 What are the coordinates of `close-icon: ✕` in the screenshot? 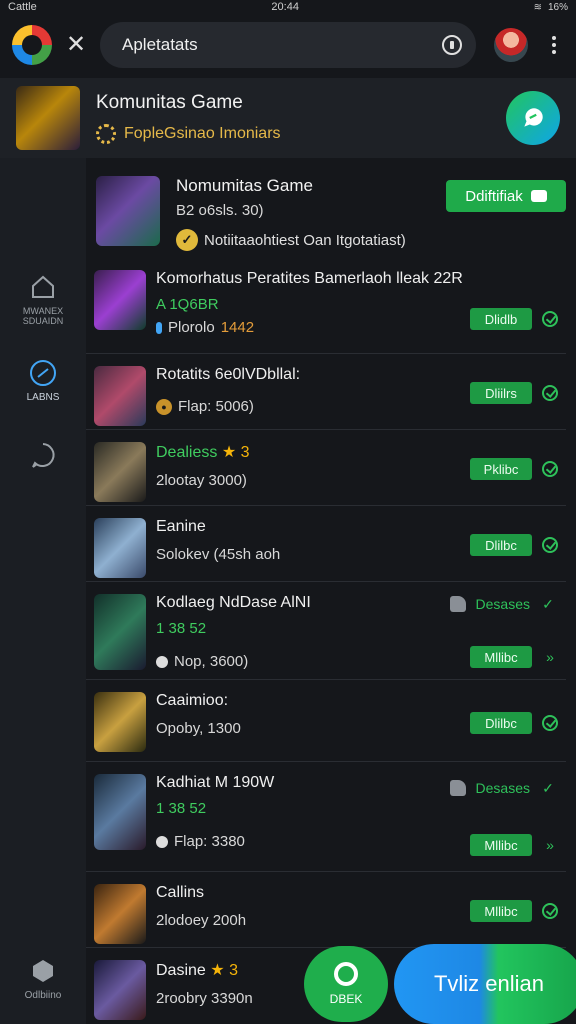 It's located at (76, 45).